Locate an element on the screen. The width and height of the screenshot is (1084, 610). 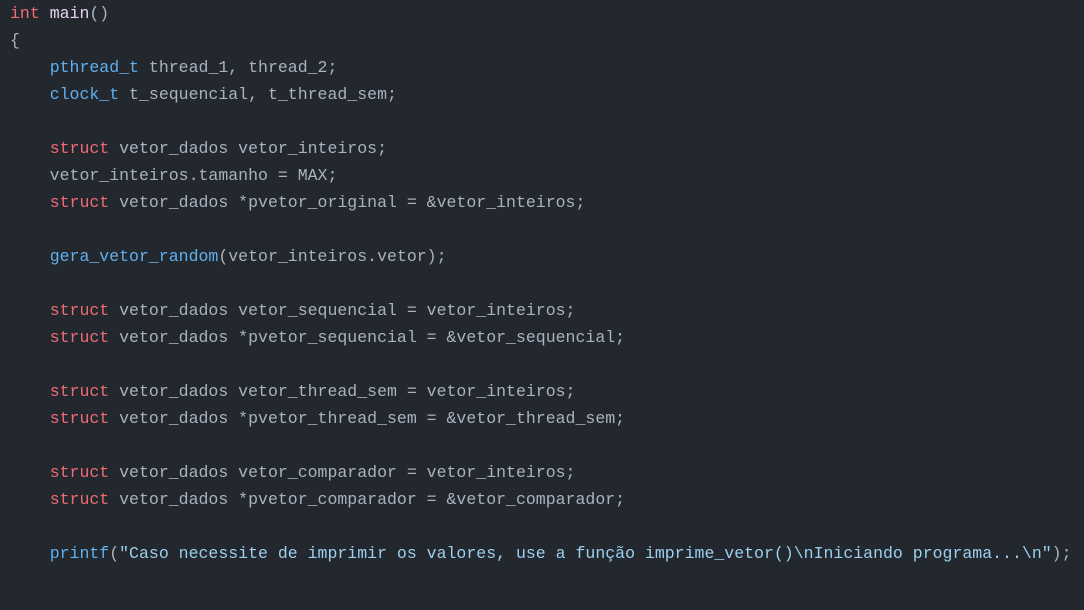
code-token-plain: ); is located at coordinates (1061, 553).